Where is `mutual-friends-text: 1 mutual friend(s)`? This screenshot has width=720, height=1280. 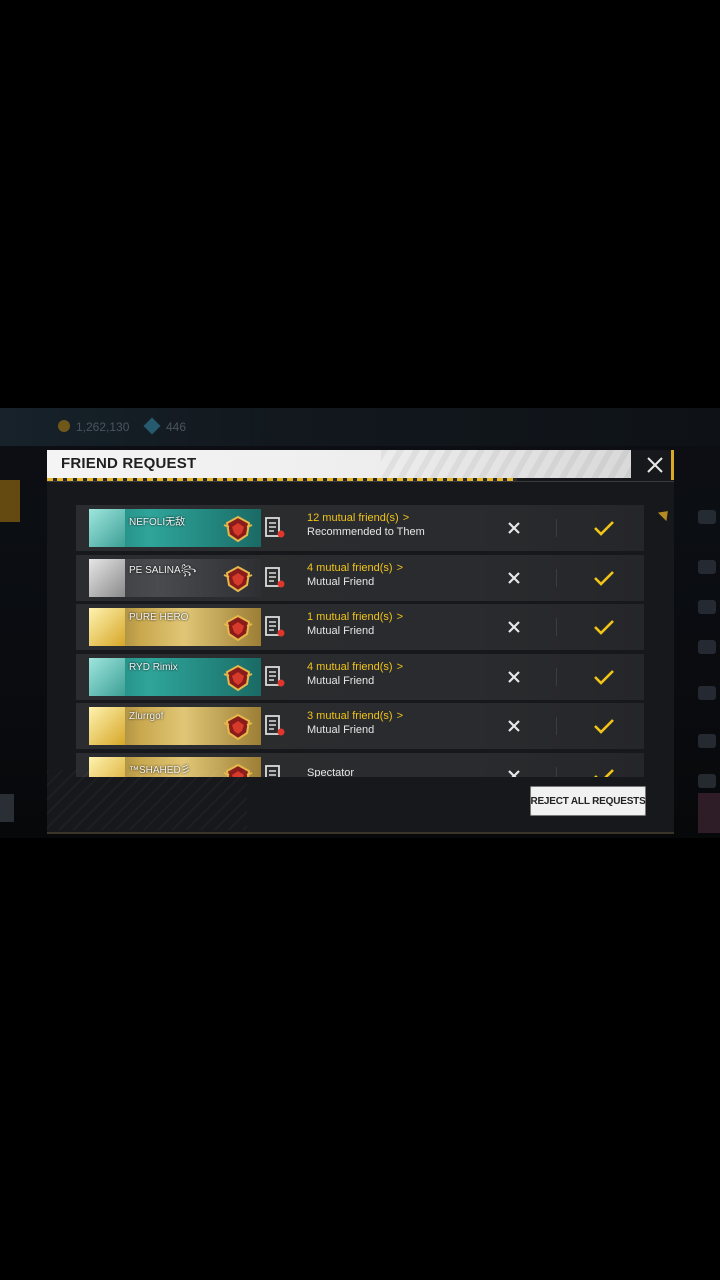 mutual-friends-text: 1 mutual friend(s) is located at coordinates (350, 617).